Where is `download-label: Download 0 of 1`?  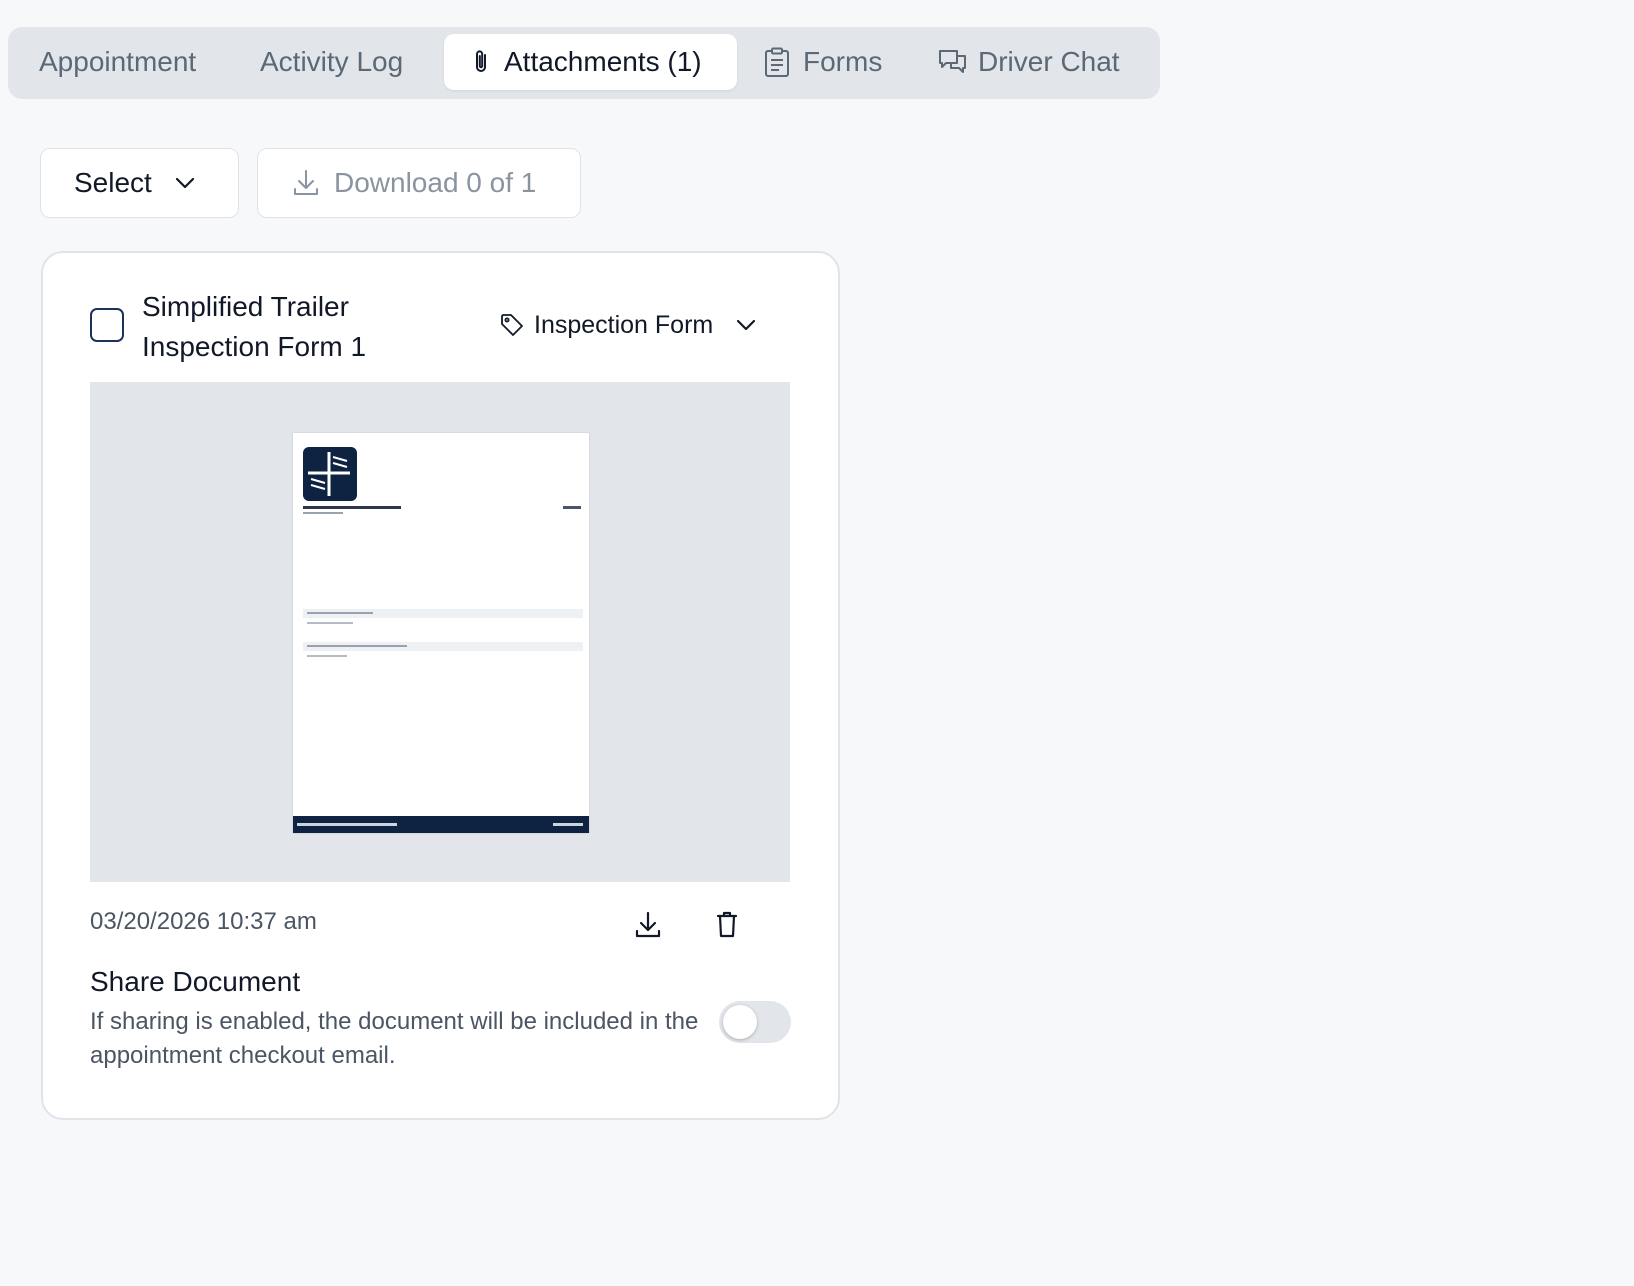
download-label: Download 0 of 1 is located at coordinates (435, 182).